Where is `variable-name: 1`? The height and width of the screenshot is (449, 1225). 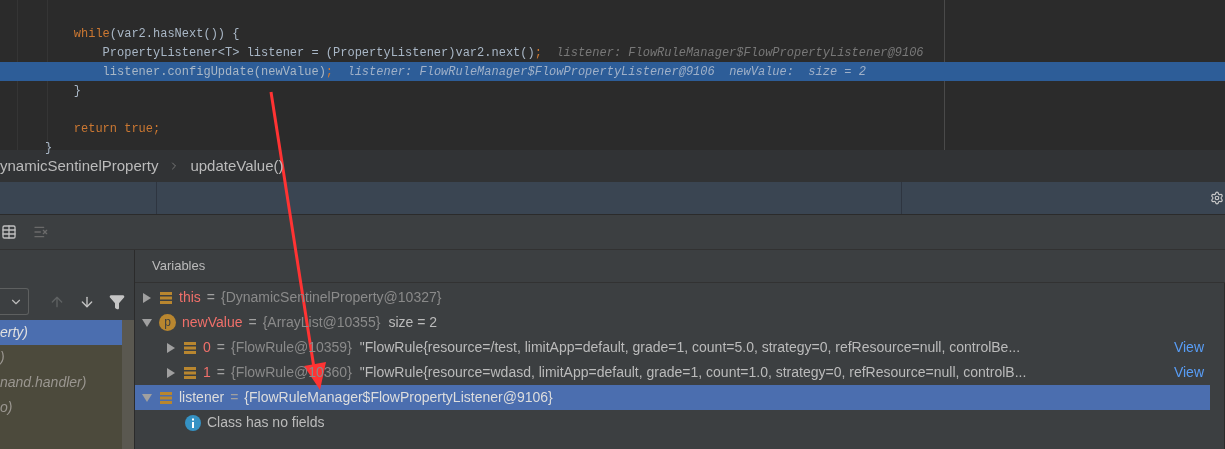 variable-name: 1 is located at coordinates (207, 372).